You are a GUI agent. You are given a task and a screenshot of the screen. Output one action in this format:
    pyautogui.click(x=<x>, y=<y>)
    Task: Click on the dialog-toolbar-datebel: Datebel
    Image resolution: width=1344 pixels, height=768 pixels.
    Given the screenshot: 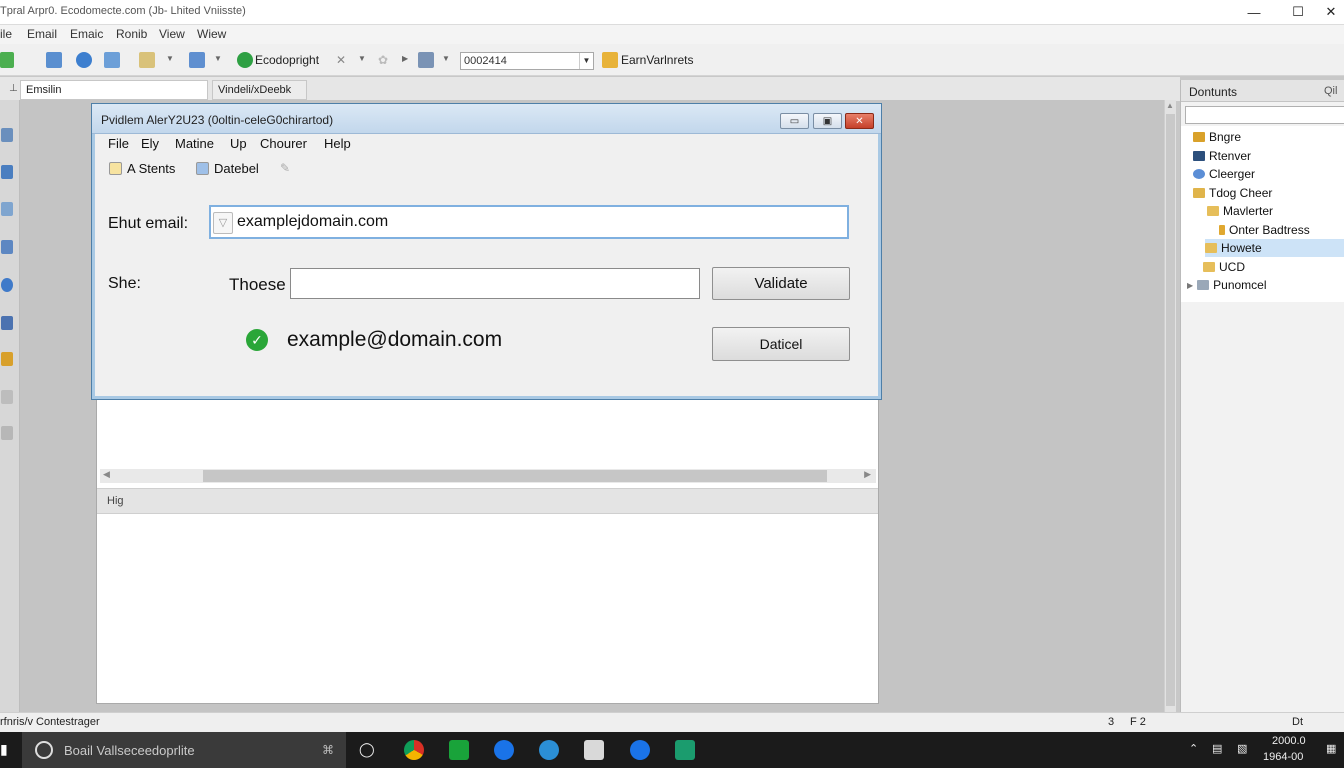 What is the action you would take?
    pyautogui.click(x=227, y=168)
    